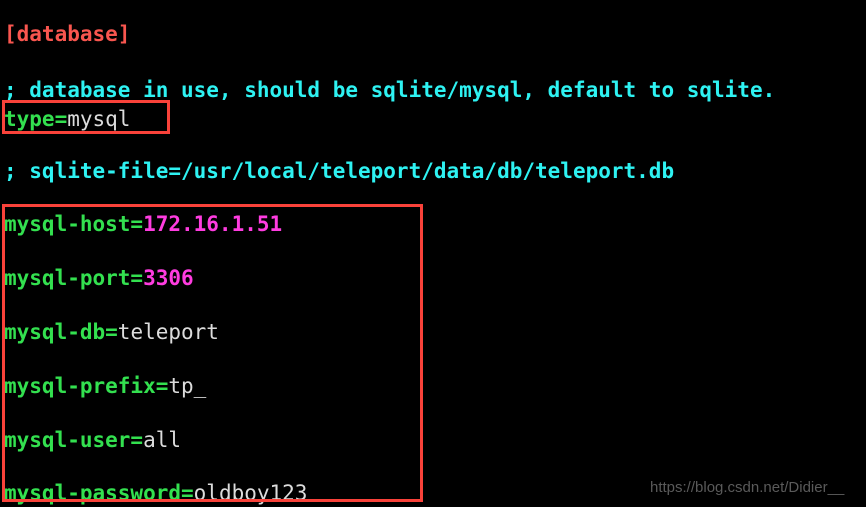 The image size is (866, 507). What do you see at coordinates (61, 332) in the screenshot?
I see `config-key-mysql-db: mysql-db=` at bounding box center [61, 332].